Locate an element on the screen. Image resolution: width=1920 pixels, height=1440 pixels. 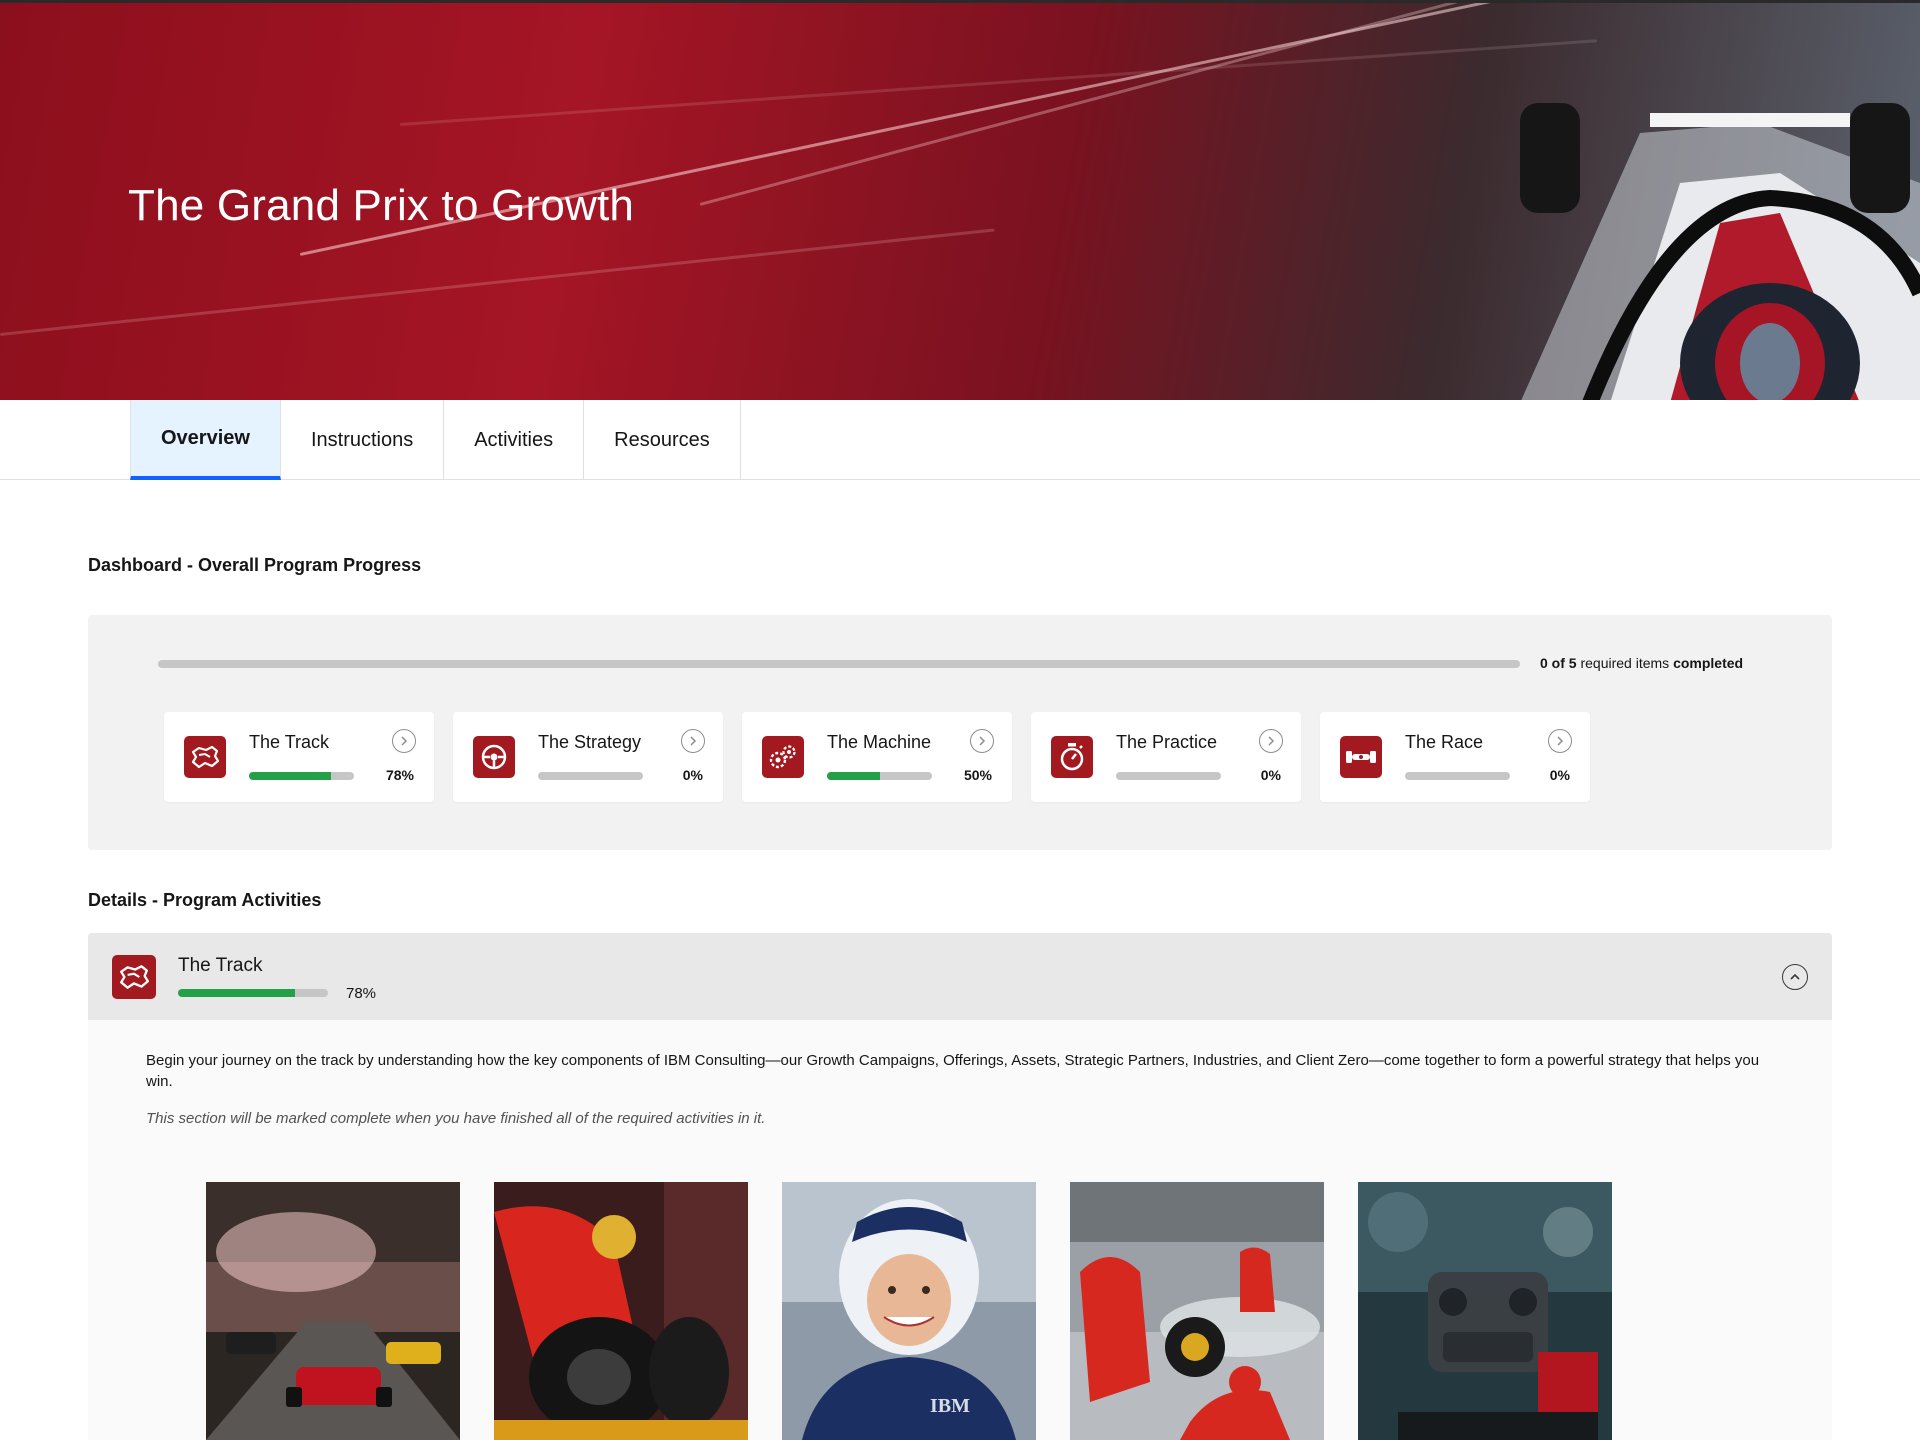
section-progress-bar is located at coordinates (253, 993).